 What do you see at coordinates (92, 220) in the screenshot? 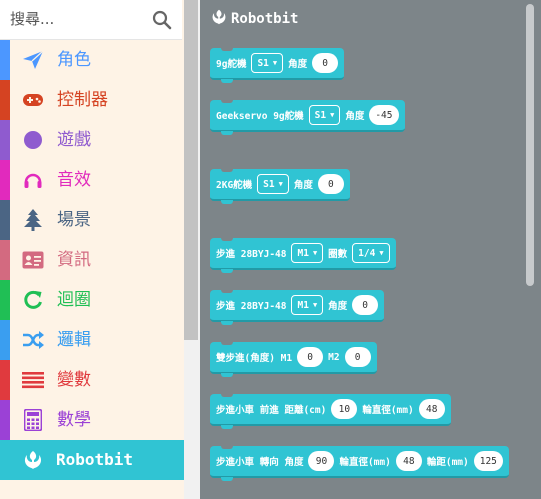
I see `category-scene: 場景` at bounding box center [92, 220].